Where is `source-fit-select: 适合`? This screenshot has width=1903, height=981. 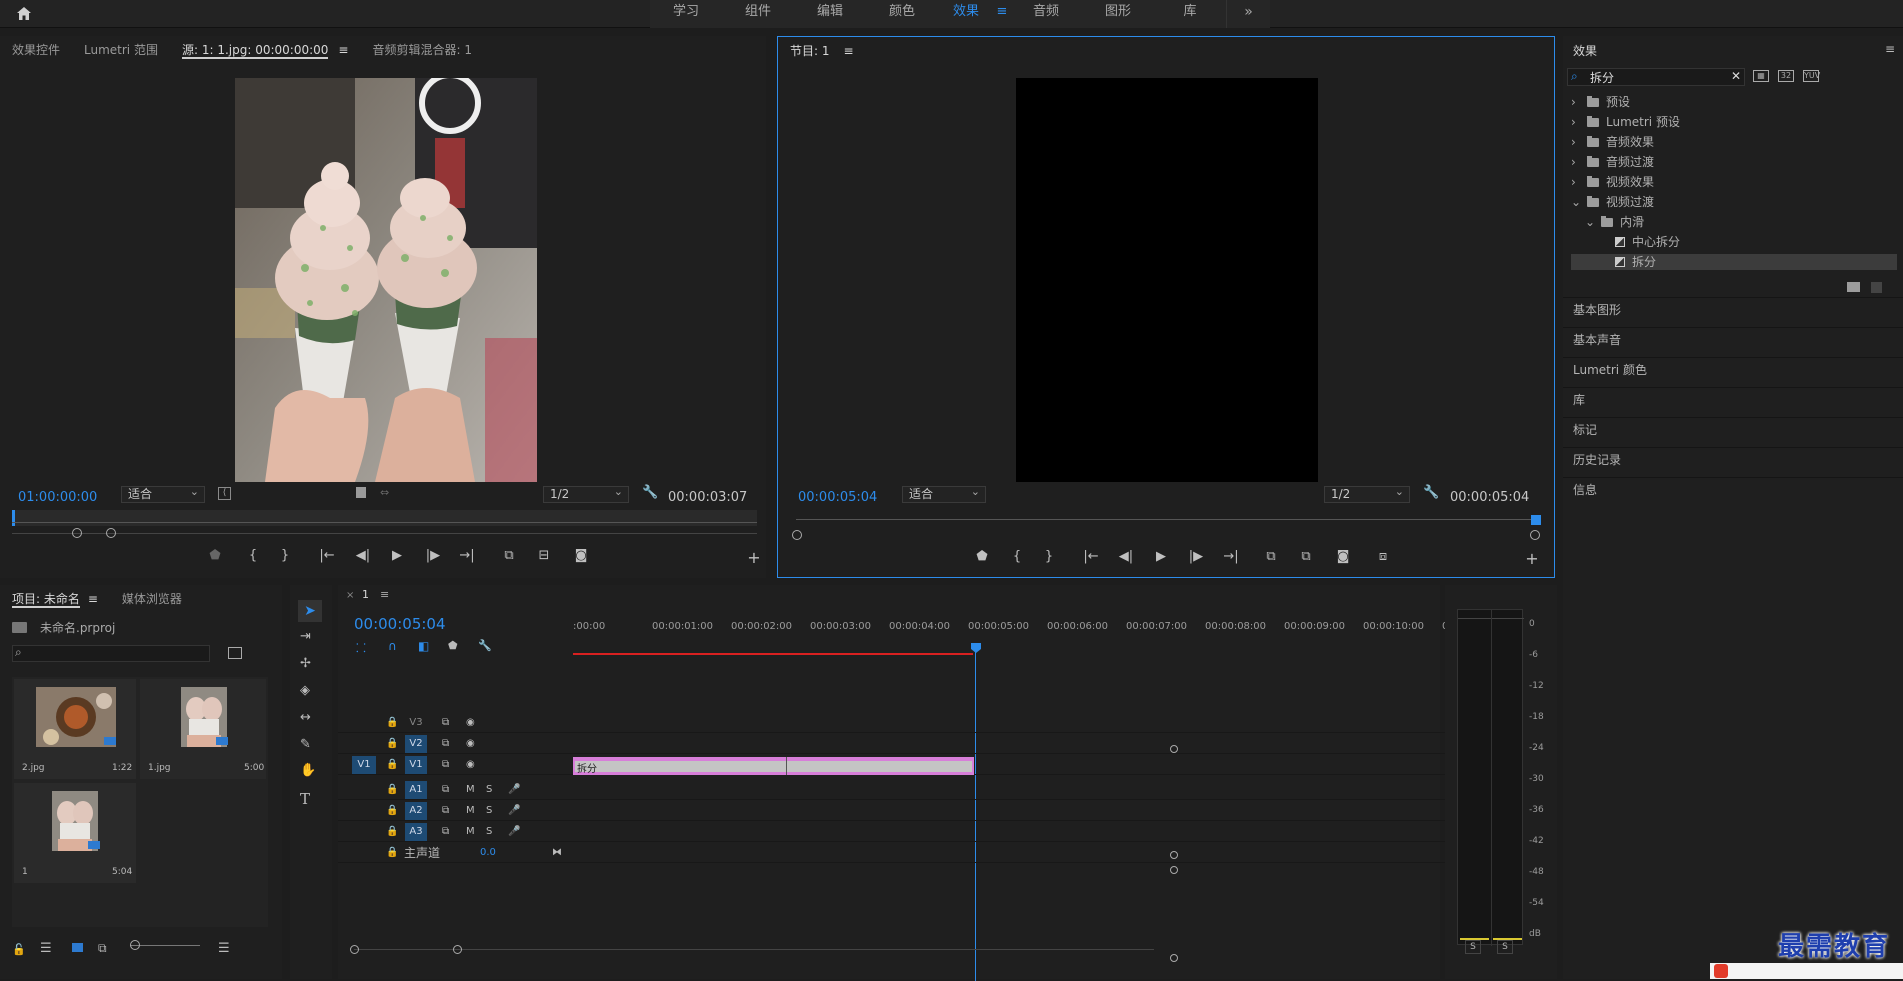 source-fit-select: 适合 is located at coordinates (163, 493).